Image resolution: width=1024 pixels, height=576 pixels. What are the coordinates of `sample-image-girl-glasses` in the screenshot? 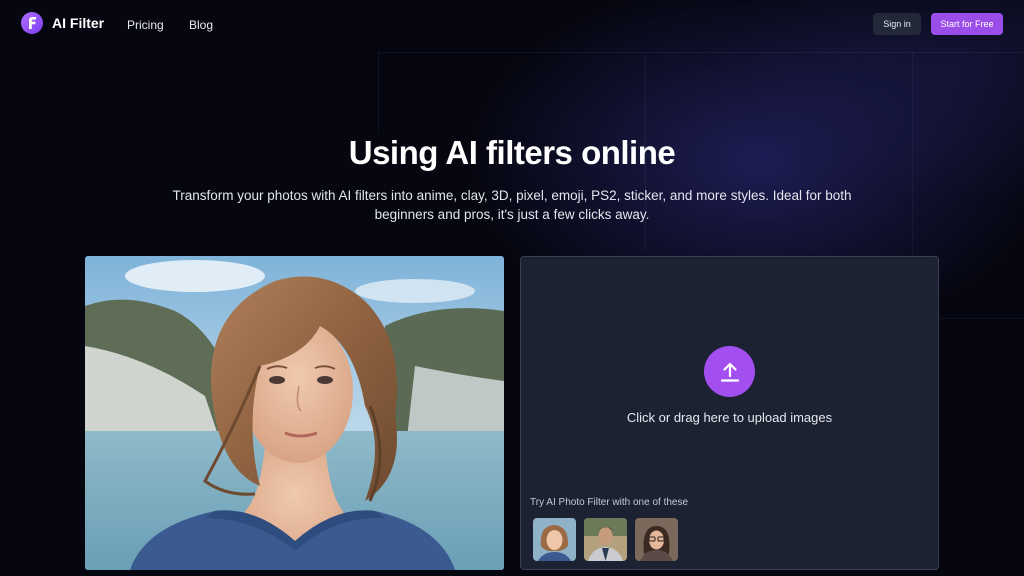 It's located at (656, 539).